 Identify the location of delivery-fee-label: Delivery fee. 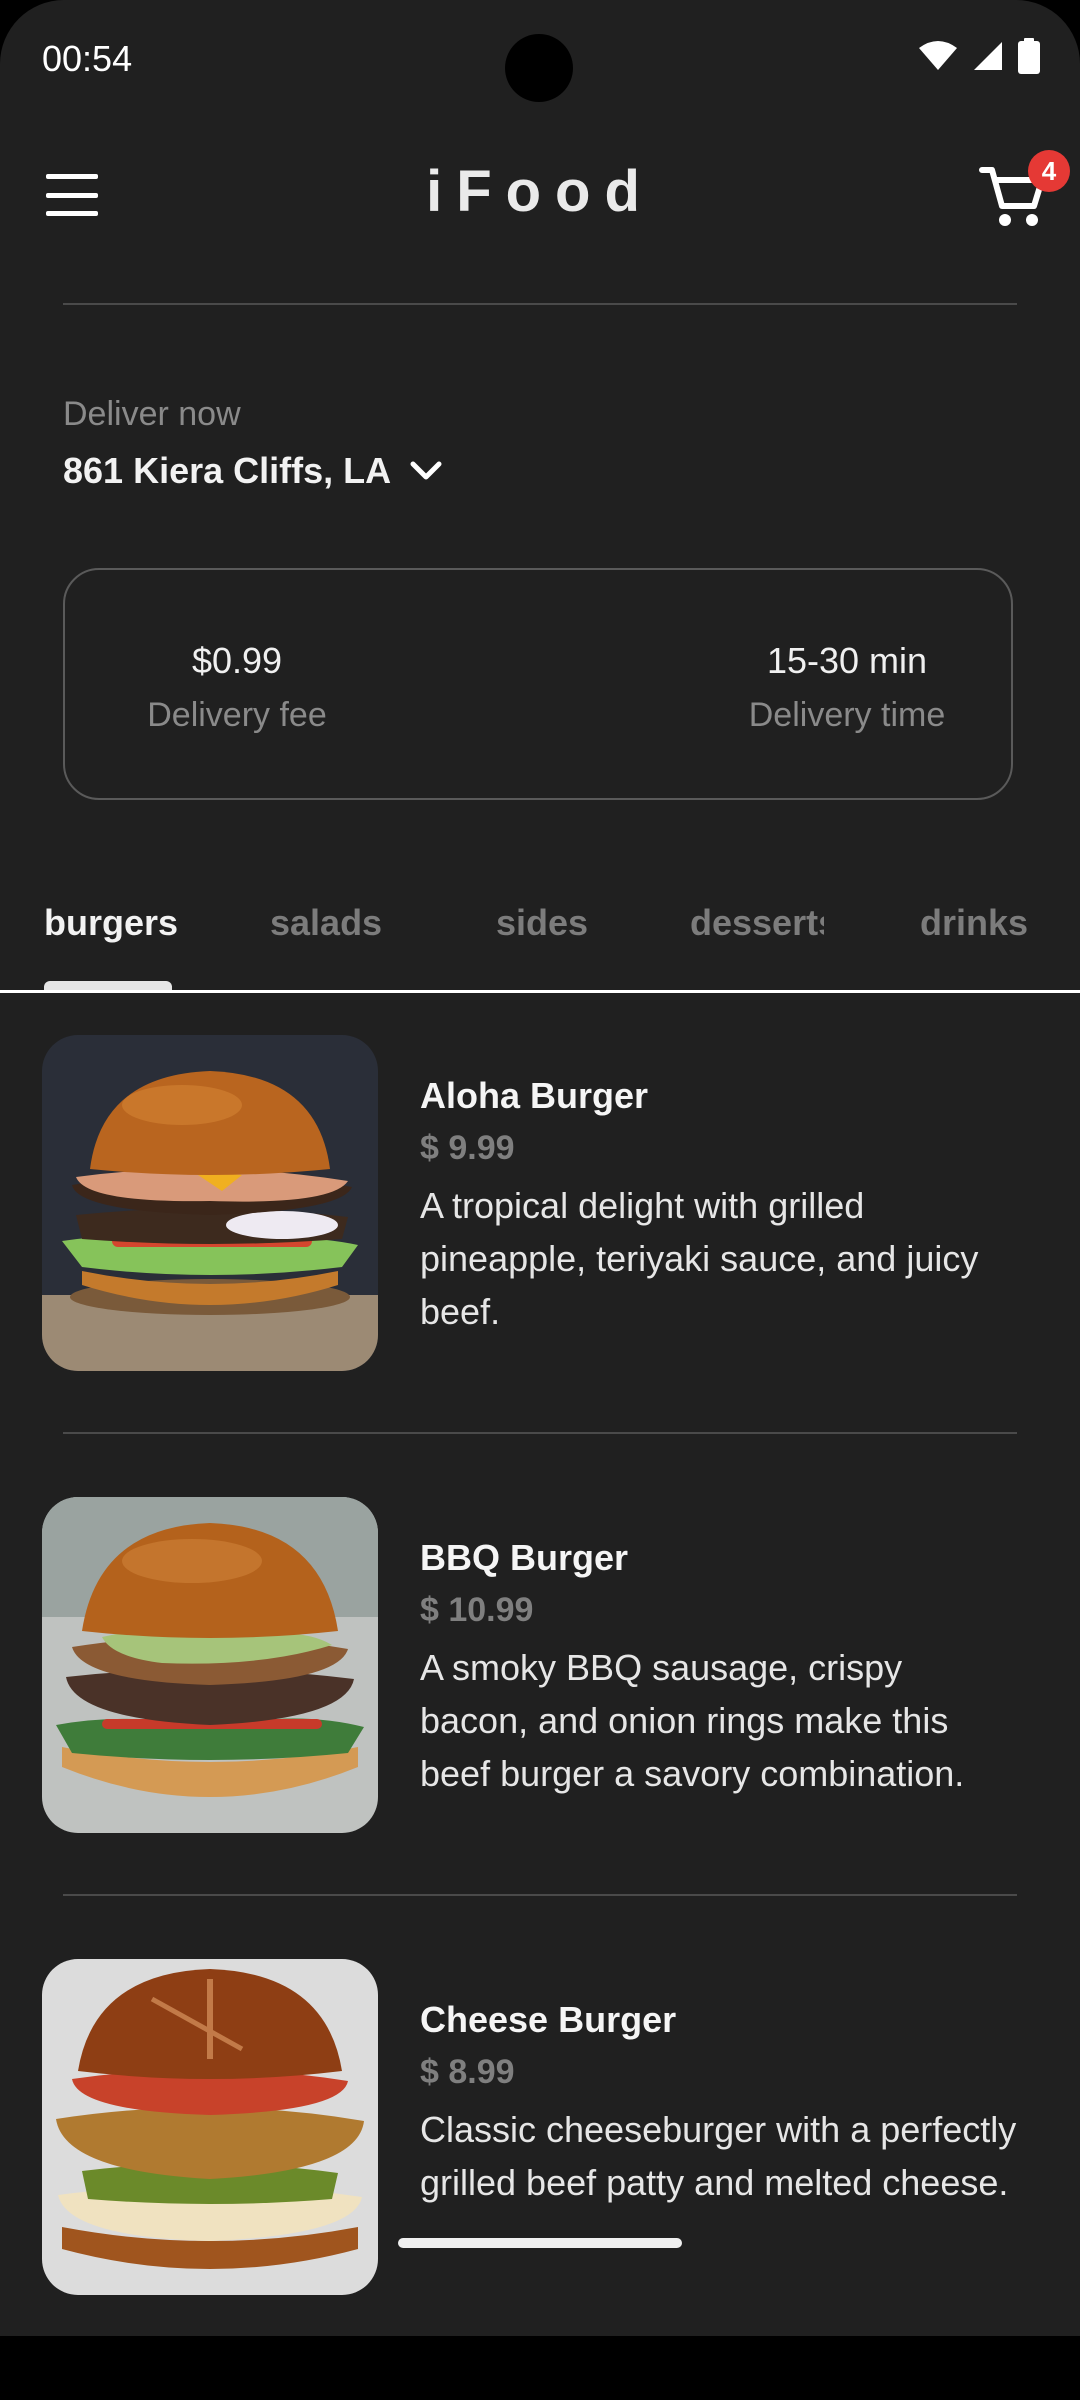
(237, 715).